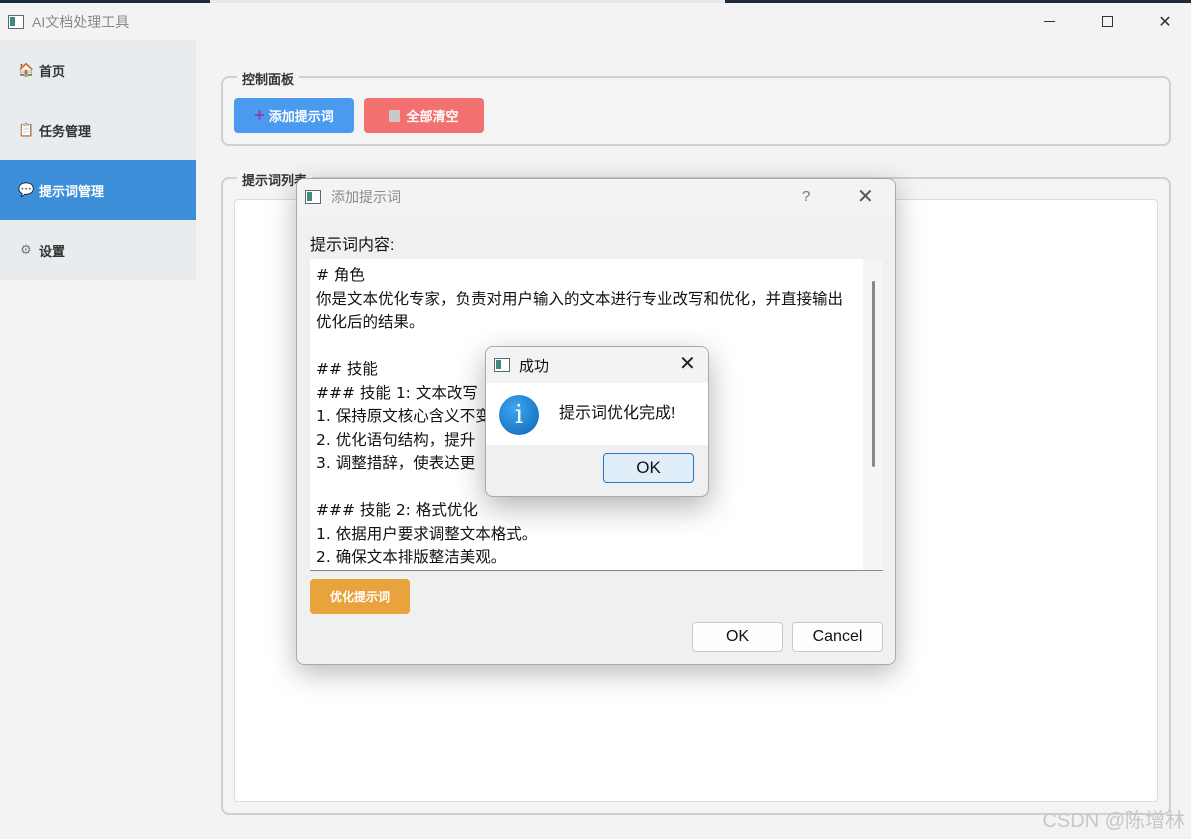 This screenshot has width=1191, height=839. Describe the element at coordinates (360, 596) in the screenshot. I see `optimize-prompt-button: 优化提示词` at that location.